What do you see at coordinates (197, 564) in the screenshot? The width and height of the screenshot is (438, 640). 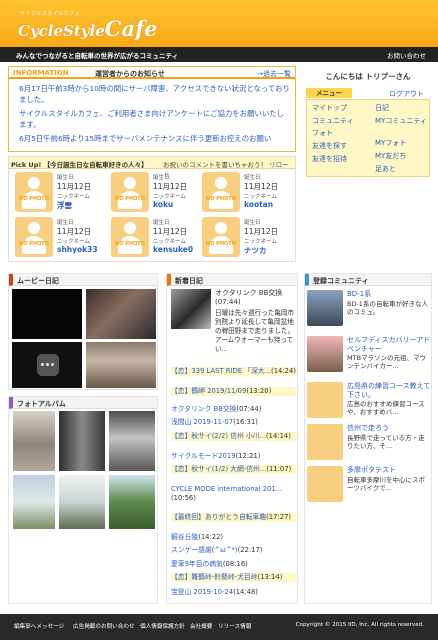 I see `diary-entry-title: 愛車9年目の病気` at bounding box center [197, 564].